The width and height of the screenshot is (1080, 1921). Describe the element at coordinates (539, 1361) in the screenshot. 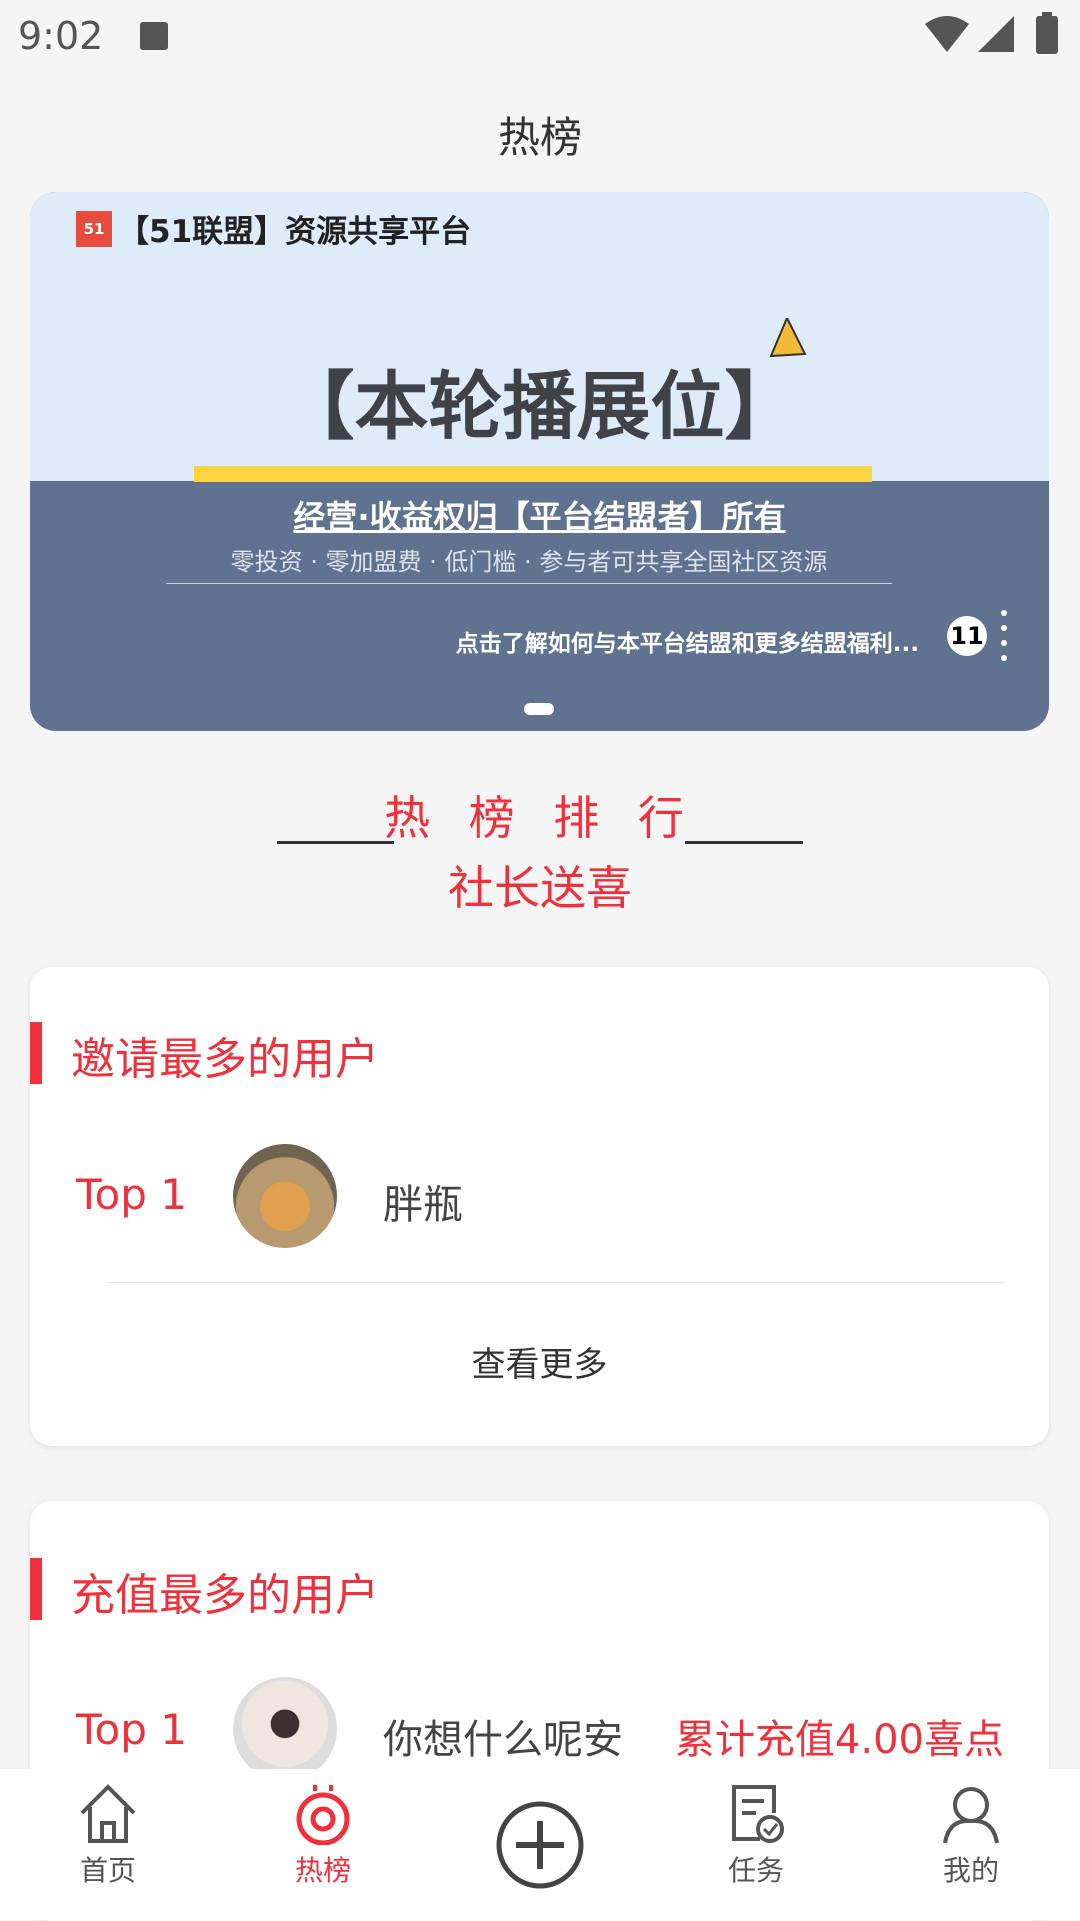

I see `view-more-button: 查看更多` at that location.